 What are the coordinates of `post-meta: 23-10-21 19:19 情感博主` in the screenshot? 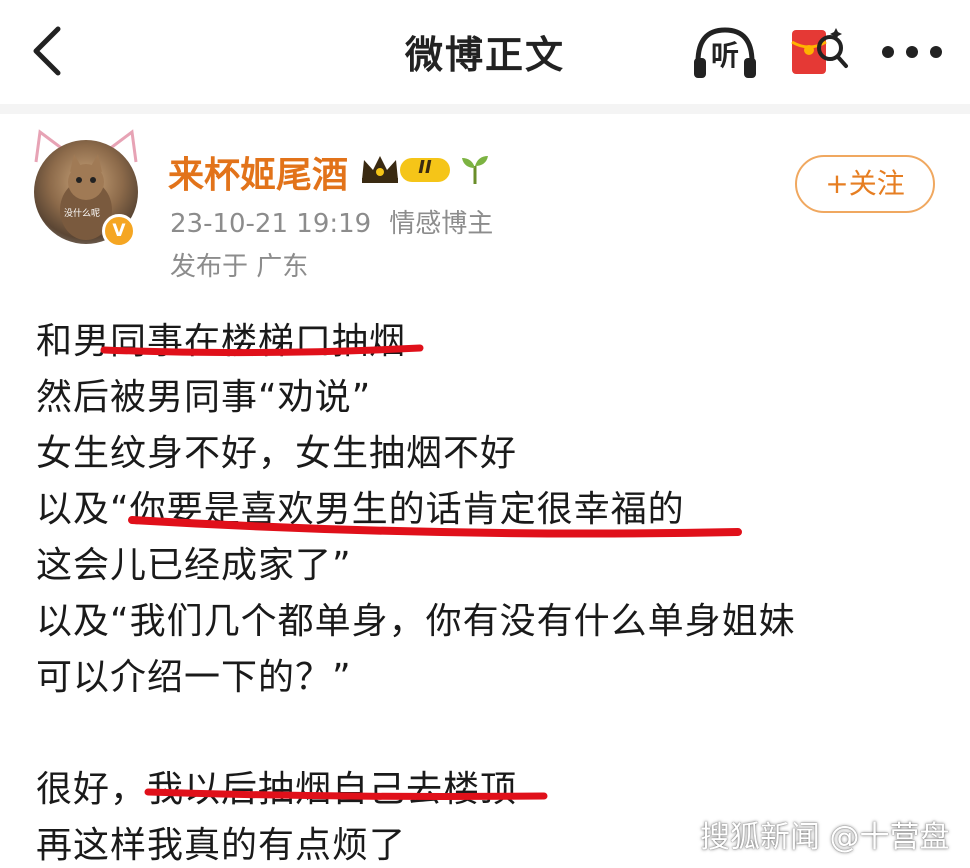 It's located at (331, 221).